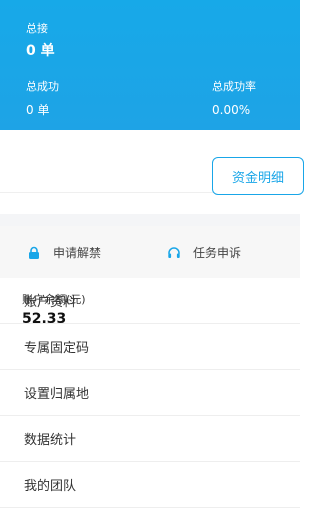 This screenshot has width=320, height=508. Describe the element at coordinates (150, 439) in the screenshot. I see `menu-item-statistics: 数据统计` at that location.